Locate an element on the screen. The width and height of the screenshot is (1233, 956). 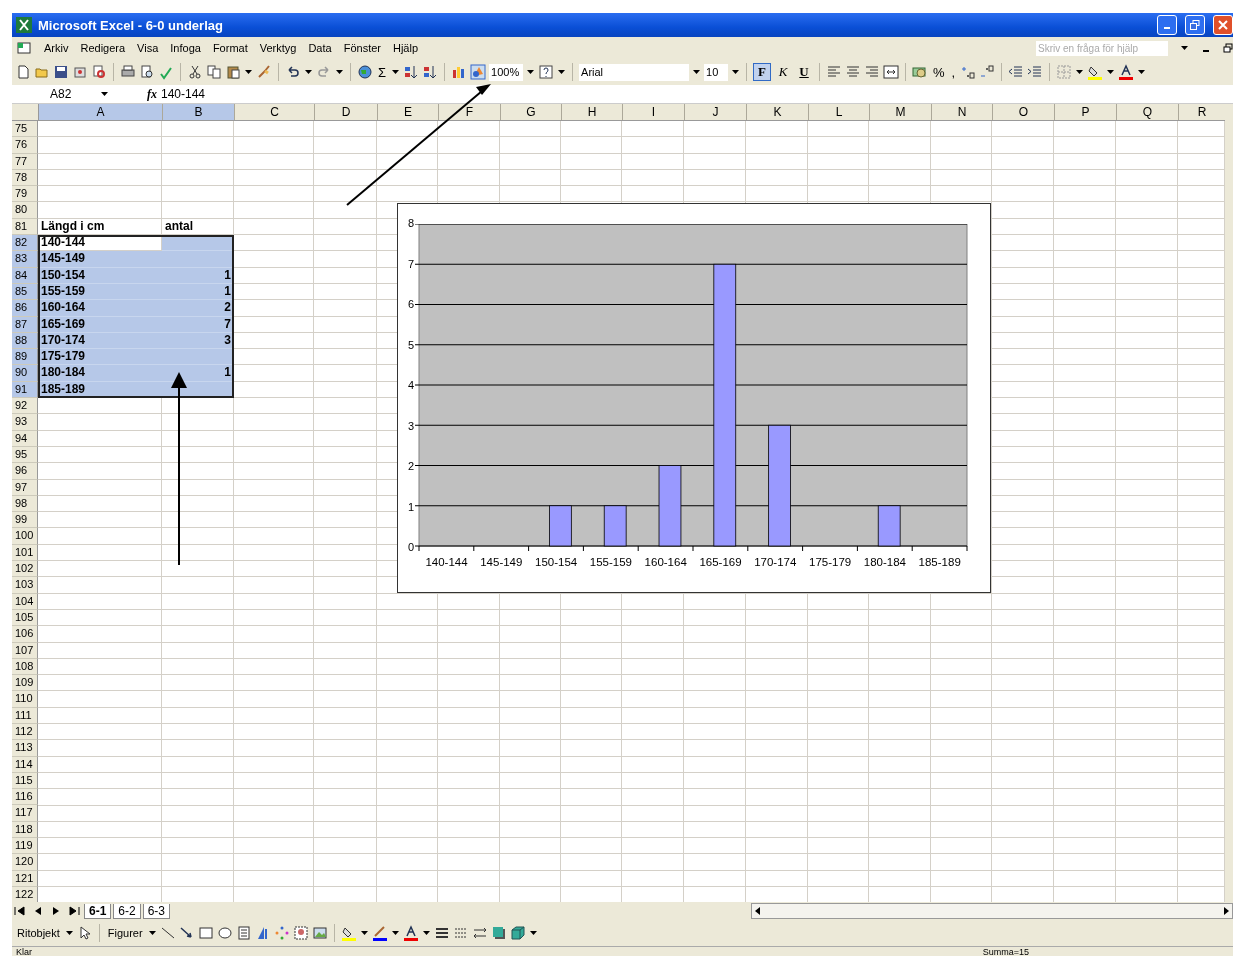
menu-item: Format is located at coordinates (230, 48).